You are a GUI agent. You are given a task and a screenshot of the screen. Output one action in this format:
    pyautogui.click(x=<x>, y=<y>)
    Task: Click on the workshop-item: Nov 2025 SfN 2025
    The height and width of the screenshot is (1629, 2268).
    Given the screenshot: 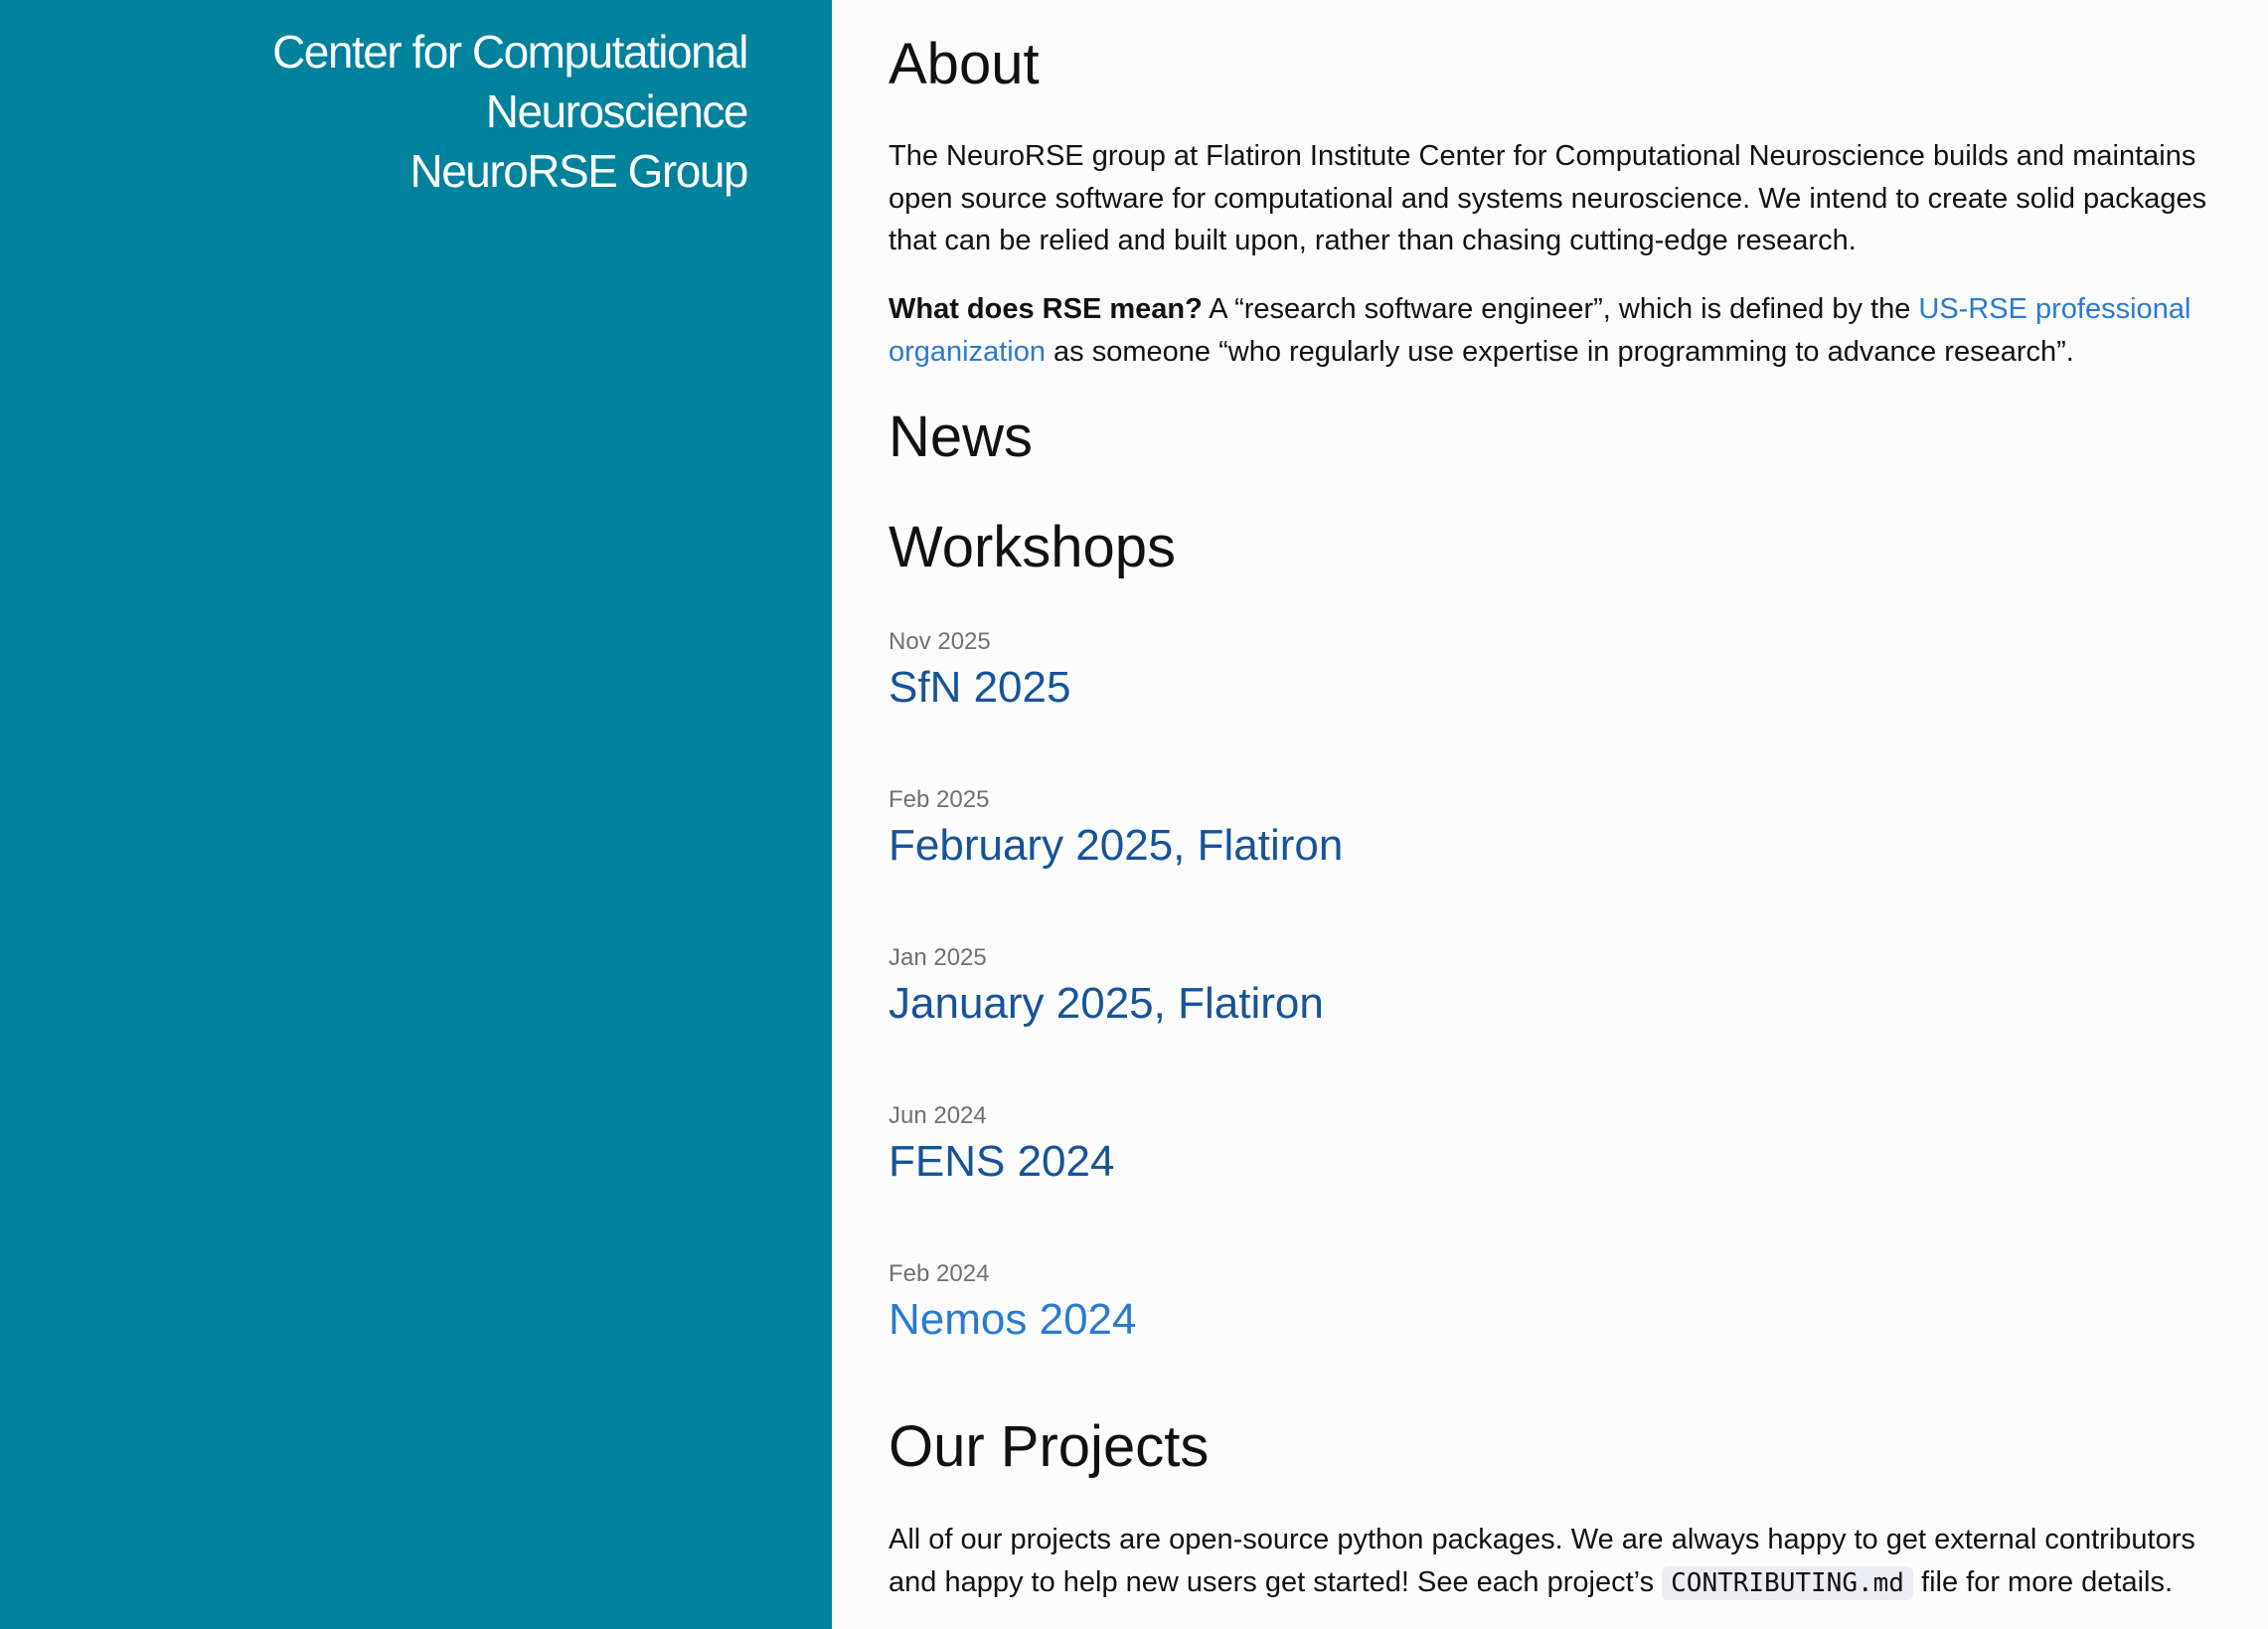 What is the action you would take?
    pyautogui.click(x=979, y=671)
    